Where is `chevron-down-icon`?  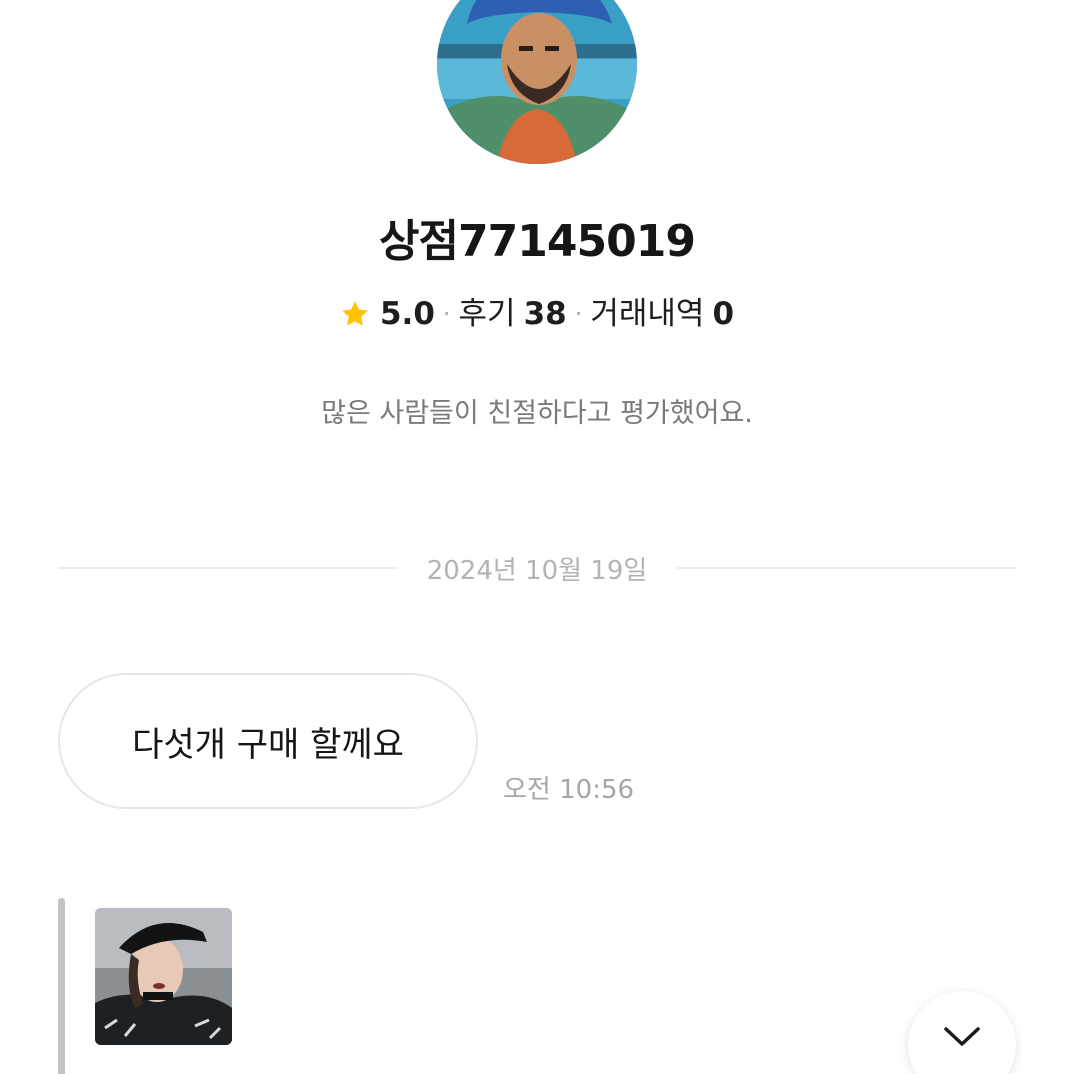 chevron-down-icon is located at coordinates (962, 1036).